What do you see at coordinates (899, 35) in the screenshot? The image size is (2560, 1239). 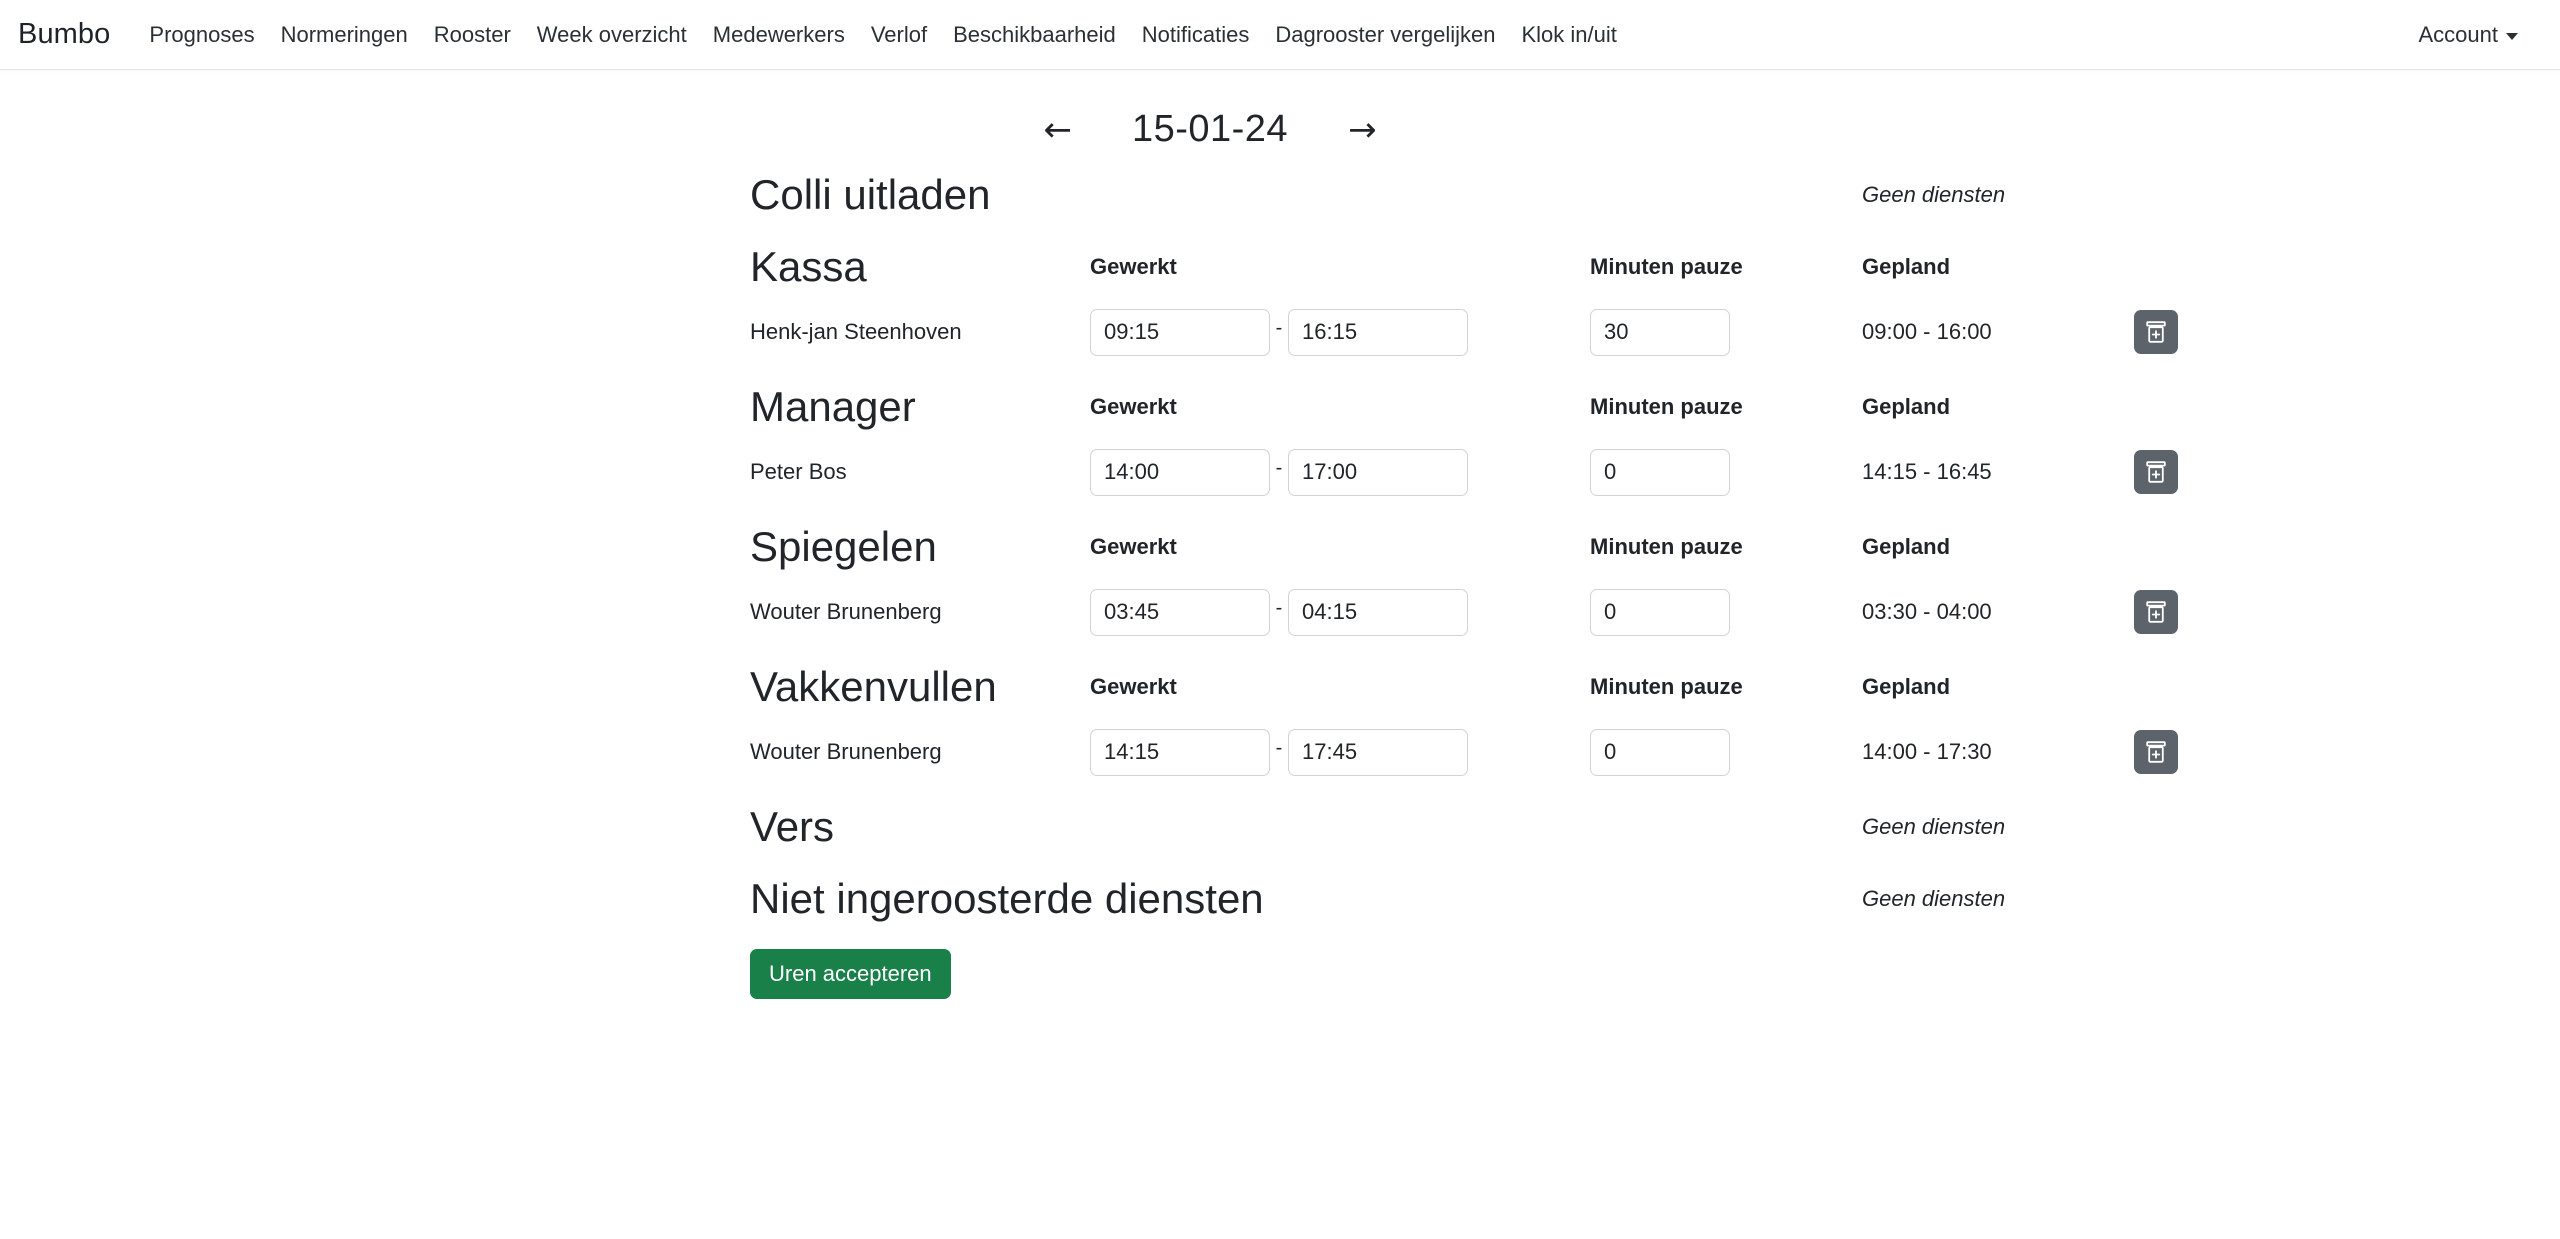 I see `nav-link-verlof: Verlof` at bounding box center [899, 35].